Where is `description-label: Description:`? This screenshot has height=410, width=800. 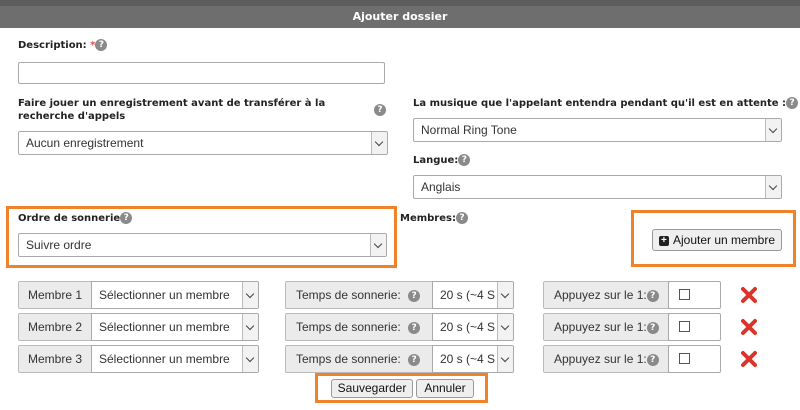 description-label: Description: is located at coordinates (54, 45).